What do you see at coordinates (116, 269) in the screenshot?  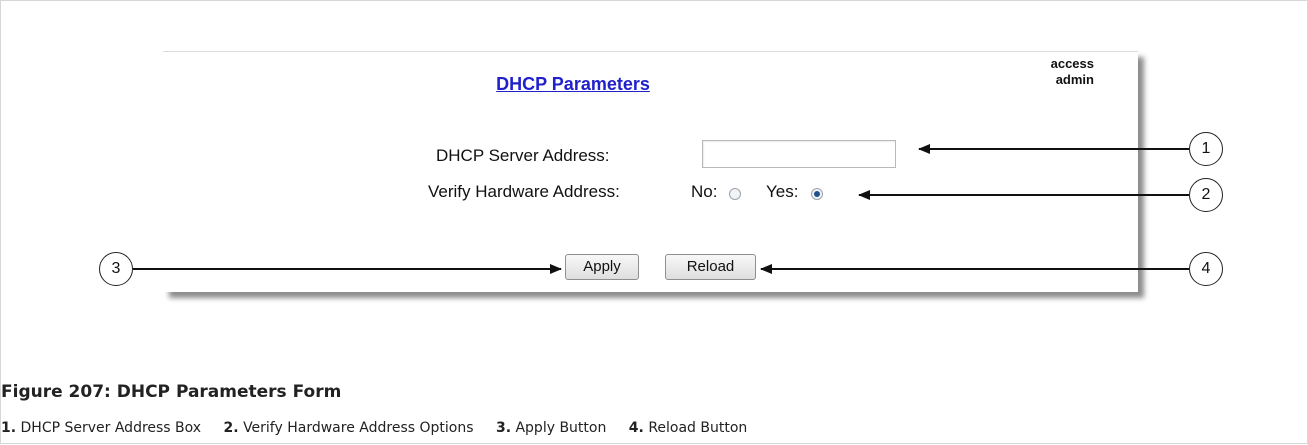 I see `callout-3: 3` at bounding box center [116, 269].